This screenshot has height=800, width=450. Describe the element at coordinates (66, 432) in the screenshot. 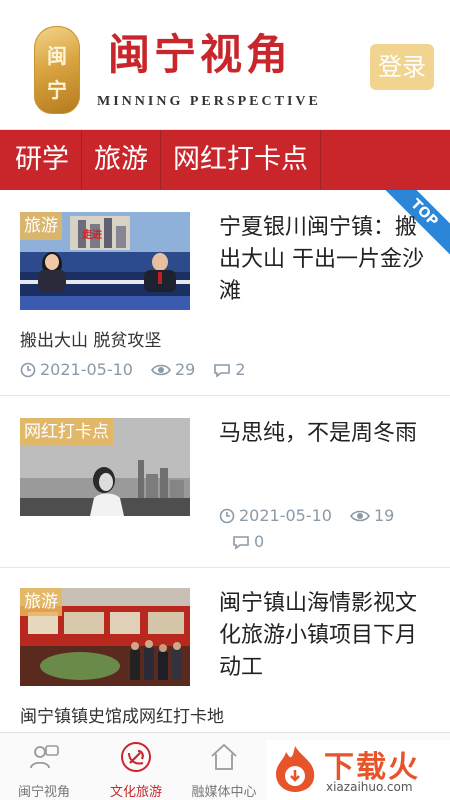

I see `category-tag: 网红打卡点` at that location.